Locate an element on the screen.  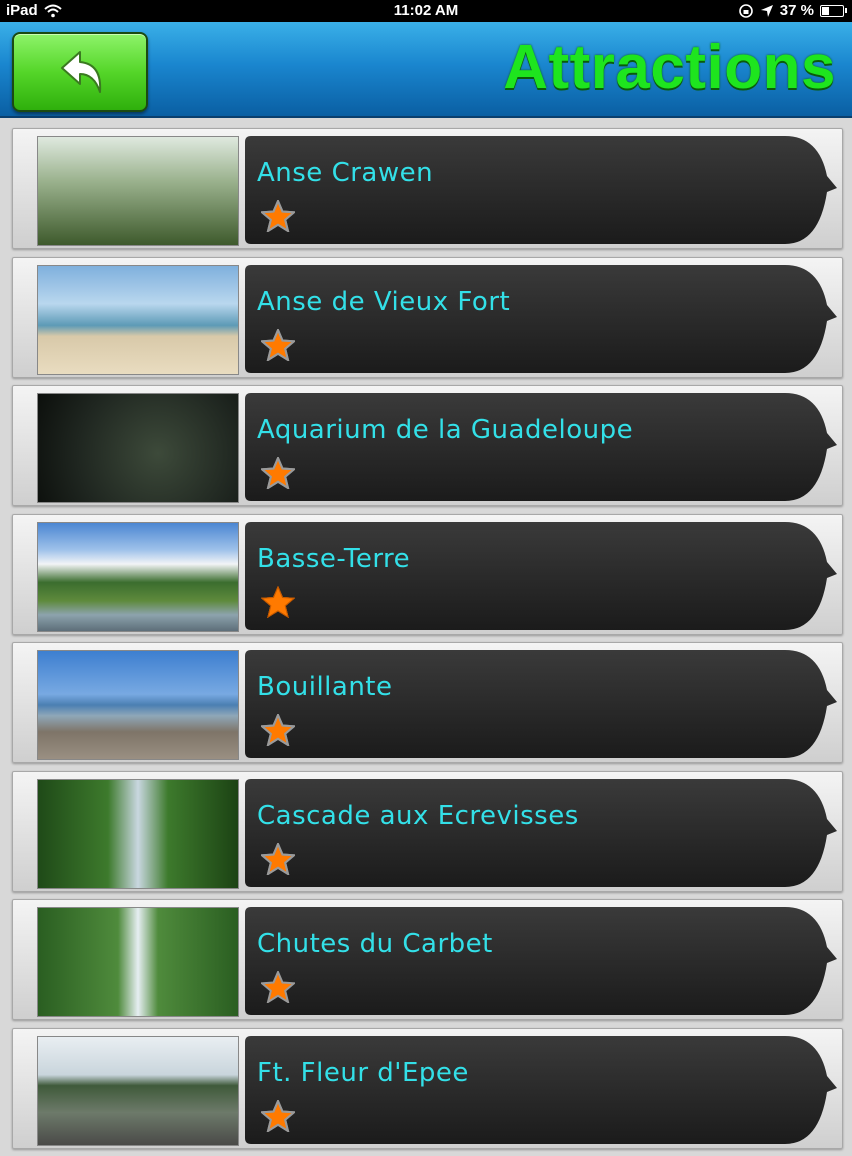
back-arrow-icon is located at coordinates (81, 72).